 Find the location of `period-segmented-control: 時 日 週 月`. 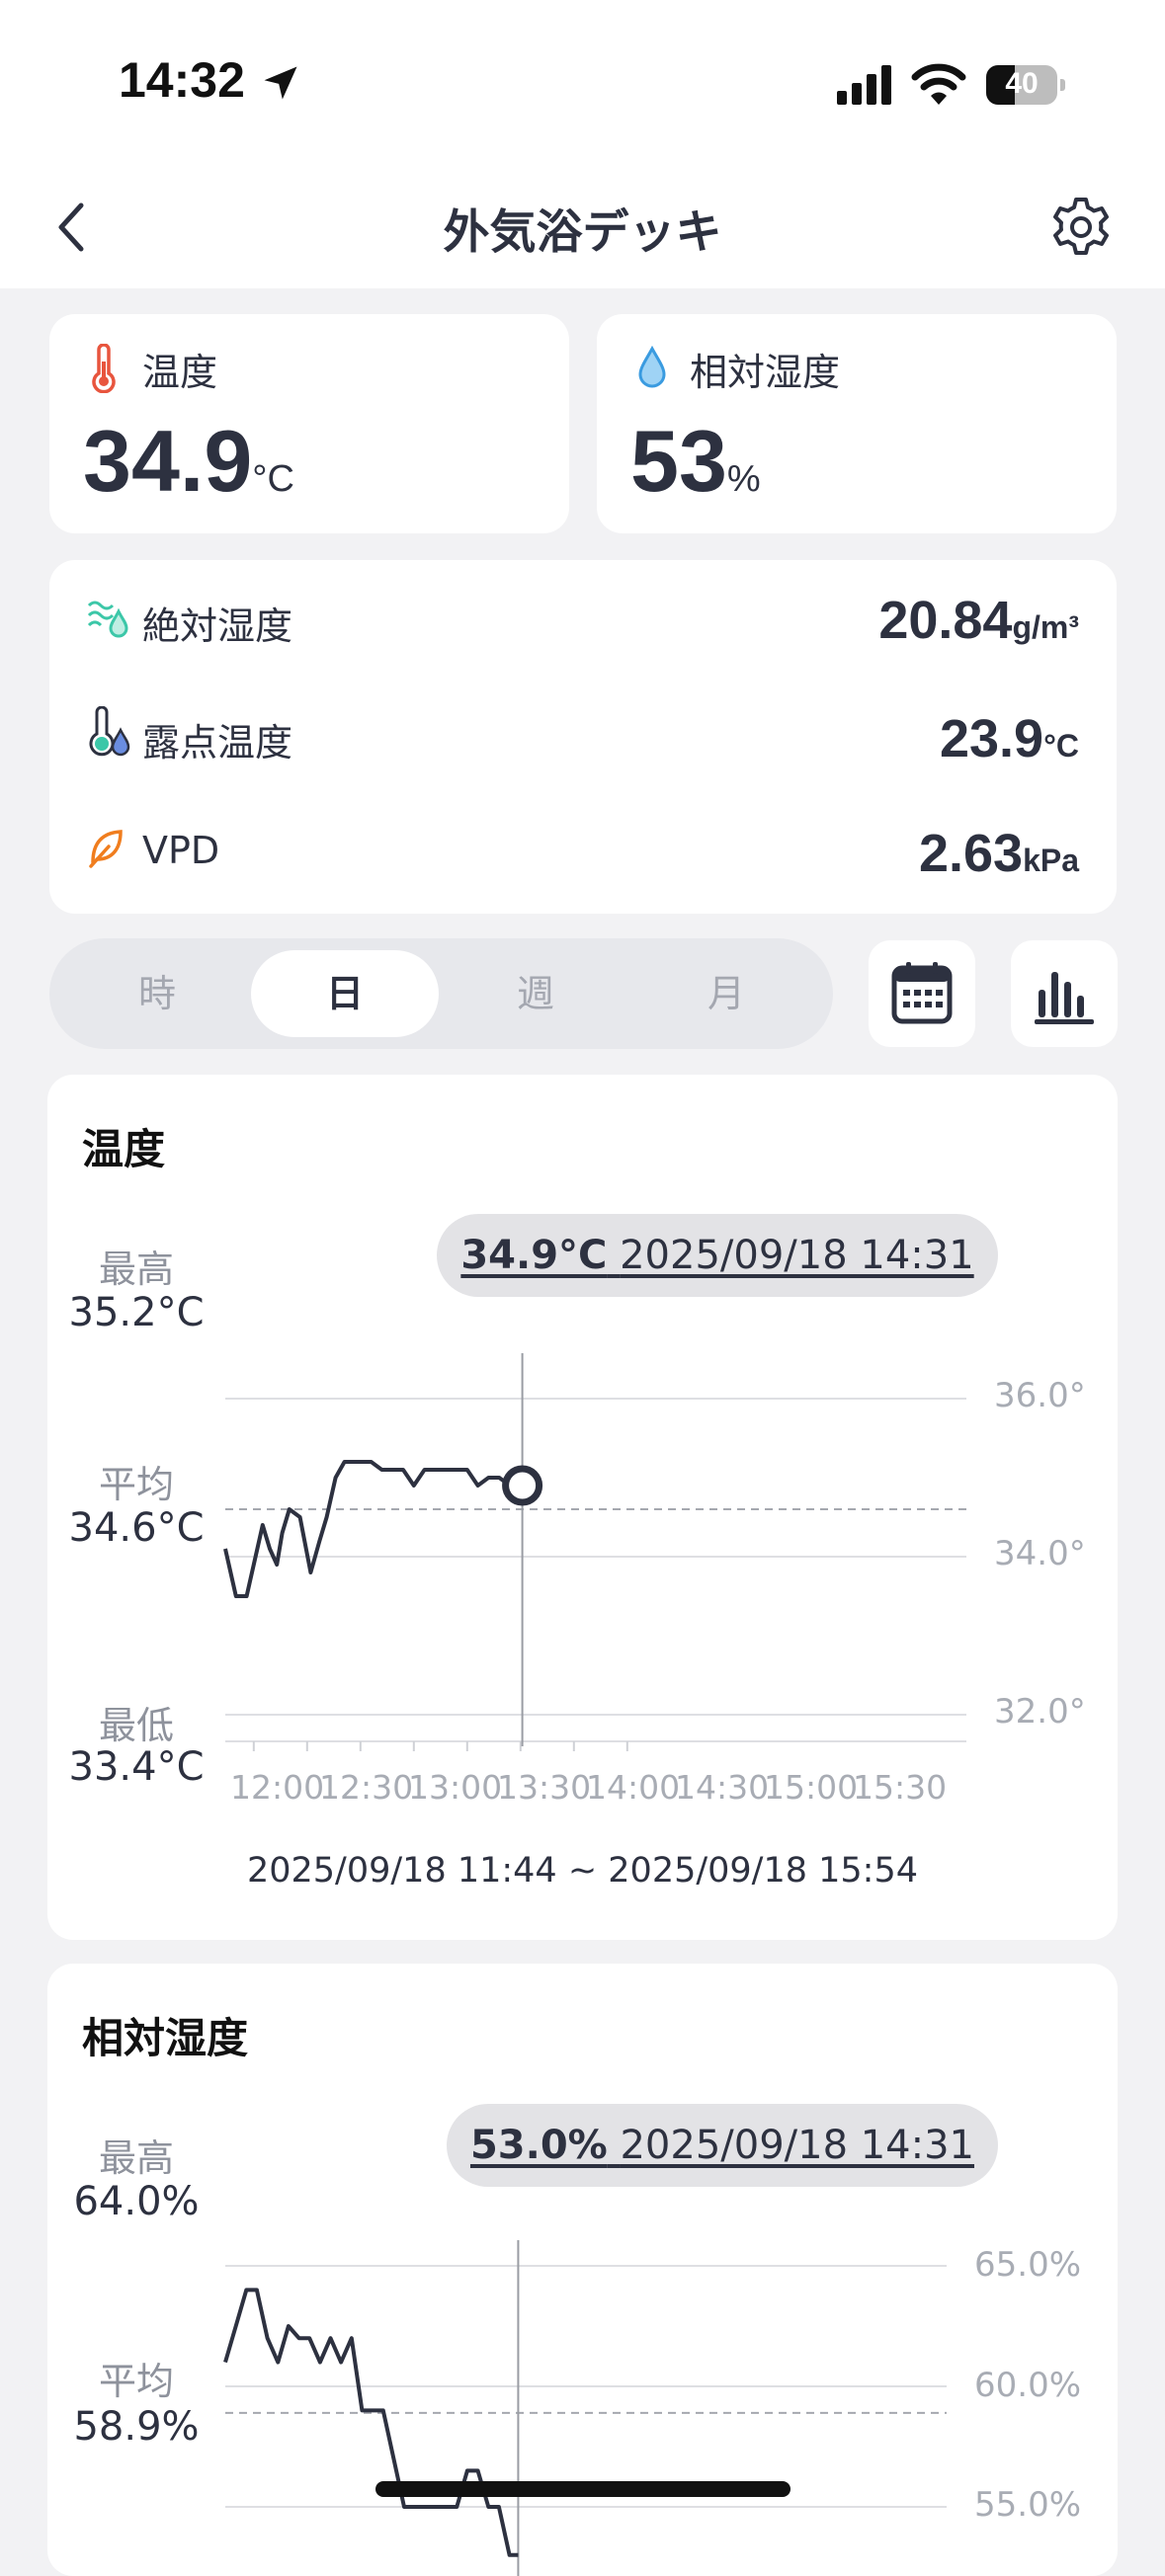

period-segmented-control: 時 日 週 月 is located at coordinates (441, 993).